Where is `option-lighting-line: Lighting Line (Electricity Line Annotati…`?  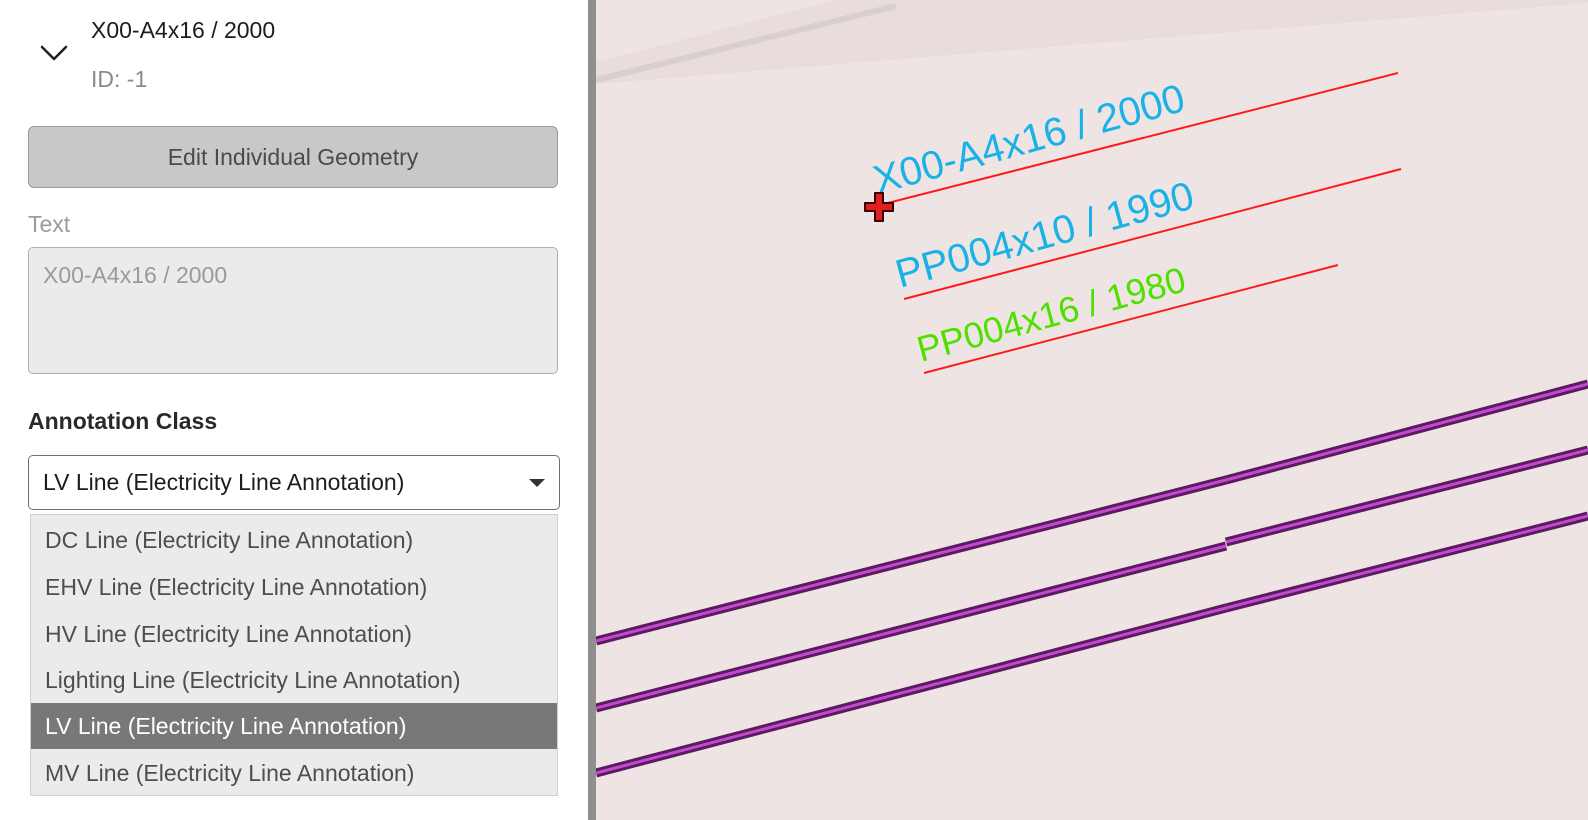
option-lighting-line: Lighting Line (Electricity Line Annotati… is located at coordinates (294, 680).